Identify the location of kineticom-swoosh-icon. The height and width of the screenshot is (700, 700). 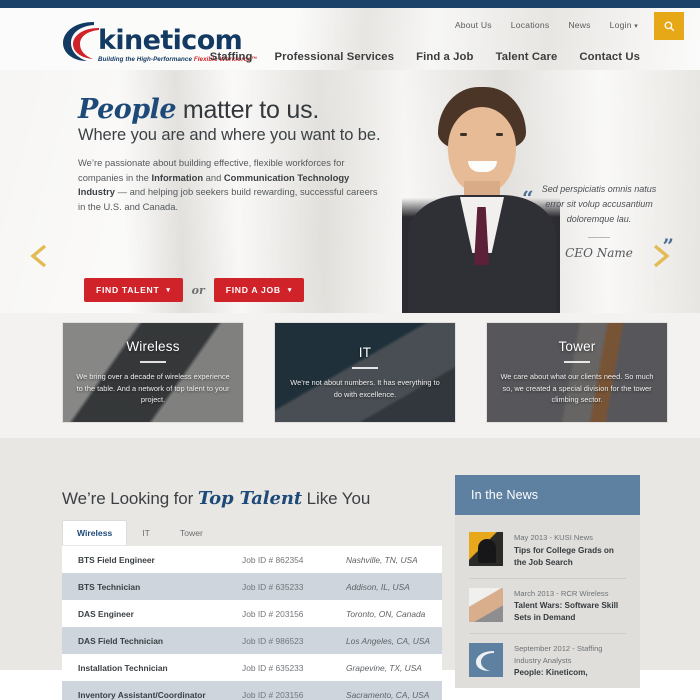
(485, 661).